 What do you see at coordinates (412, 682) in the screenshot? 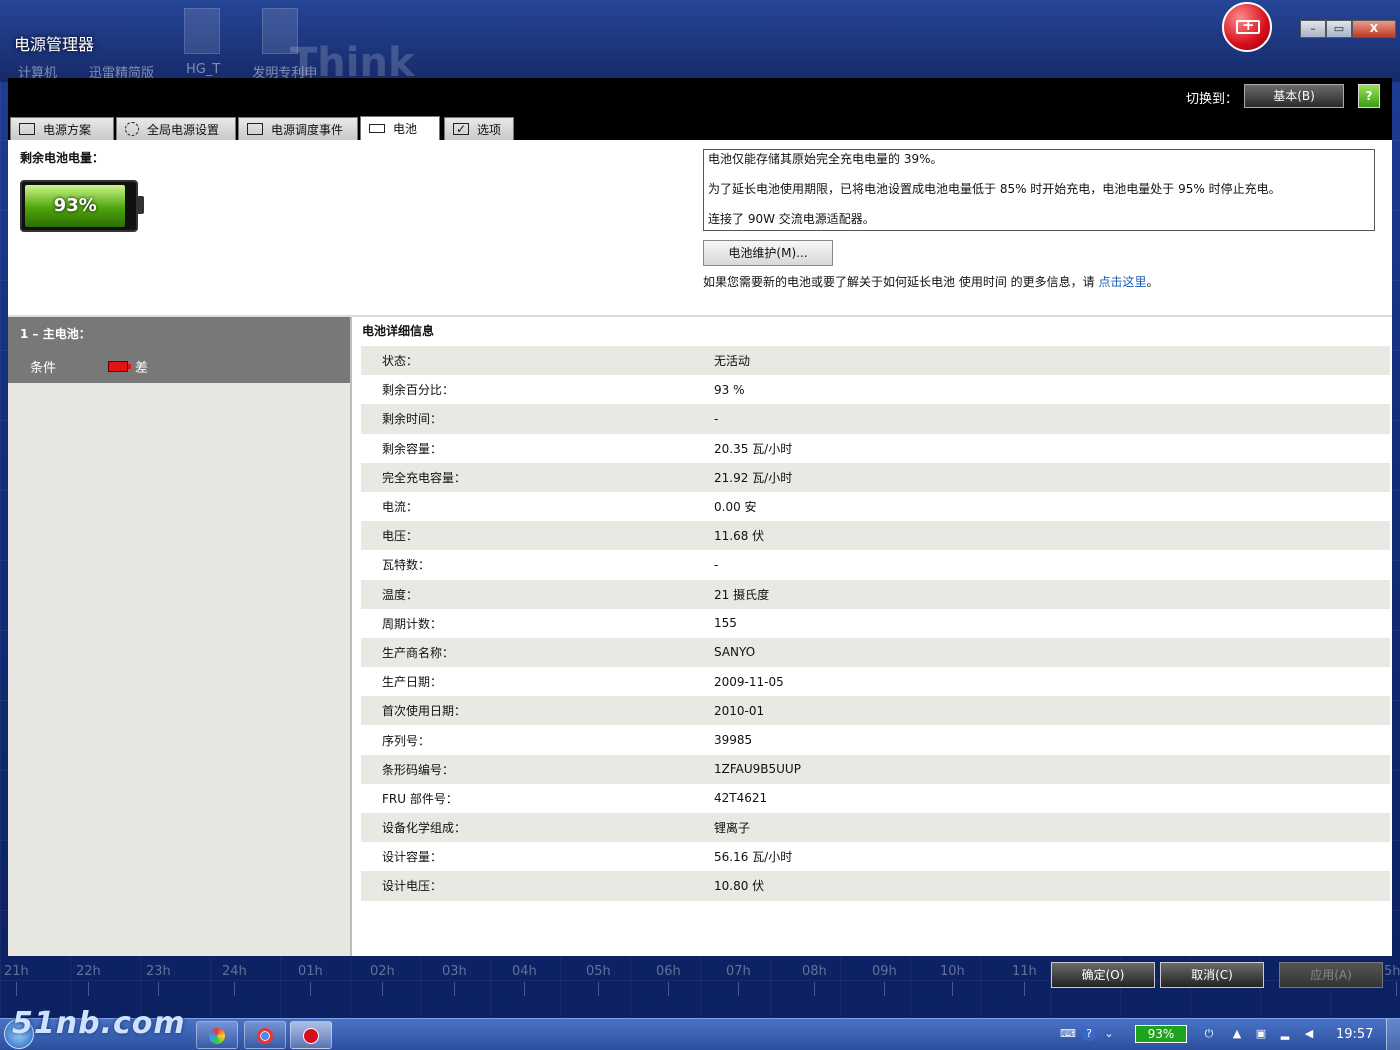
I see `detail-label: 生产日期：` at bounding box center [412, 682].